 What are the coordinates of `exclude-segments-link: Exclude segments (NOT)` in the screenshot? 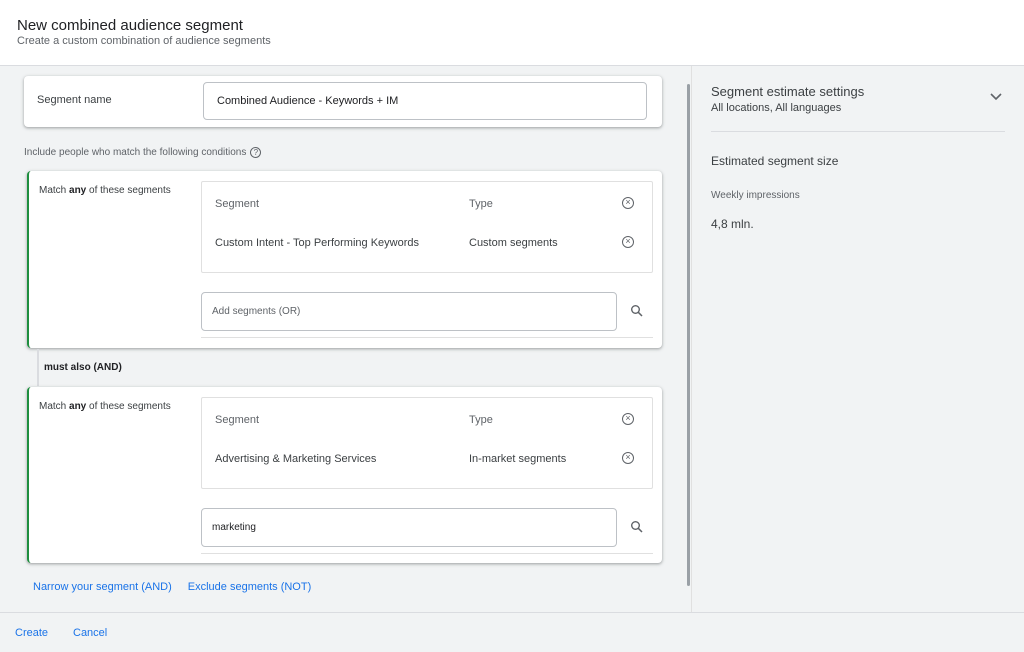 It's located at (249, 587).